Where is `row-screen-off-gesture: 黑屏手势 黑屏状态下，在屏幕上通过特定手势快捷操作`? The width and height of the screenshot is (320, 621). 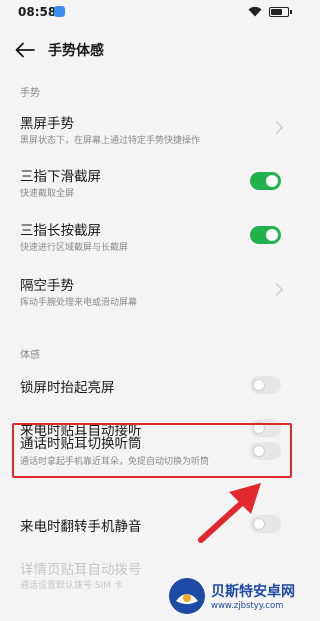 row-screen-off-gesture: 黑屏手势 黑屏状态下，在屏幕上通过特定手势快捷操作 is located at coordinates (150, 127).